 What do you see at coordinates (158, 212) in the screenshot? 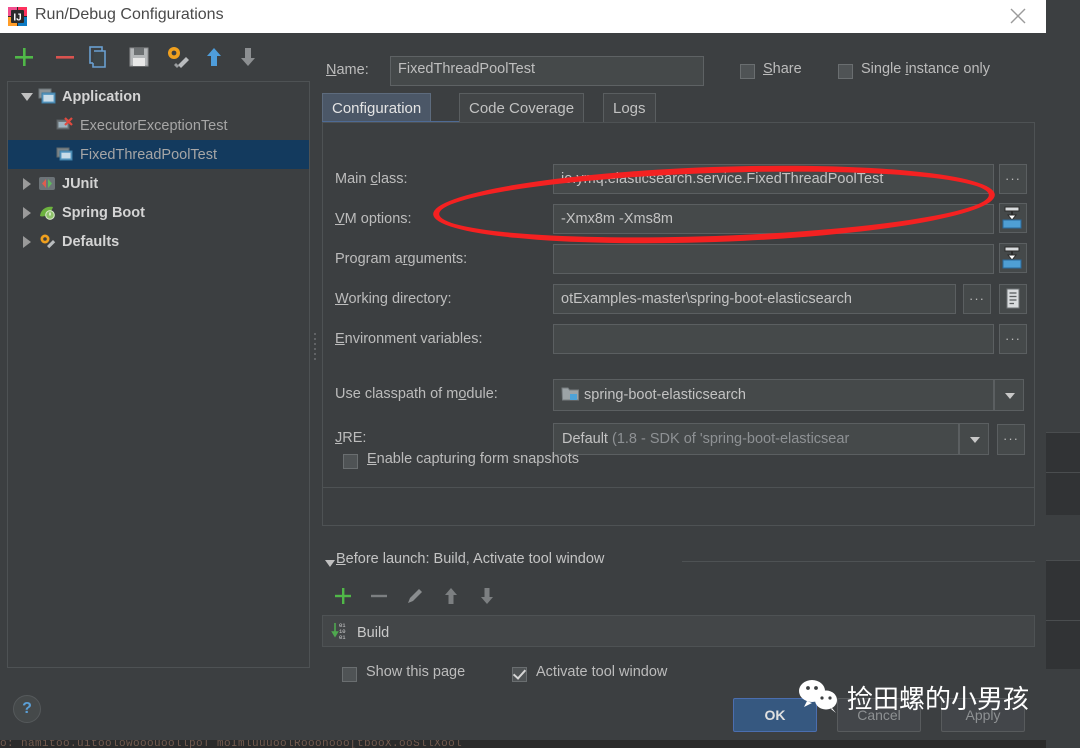
I see `tree-node-spring-boot: Spring Boot` at bounding box center [158, 212].